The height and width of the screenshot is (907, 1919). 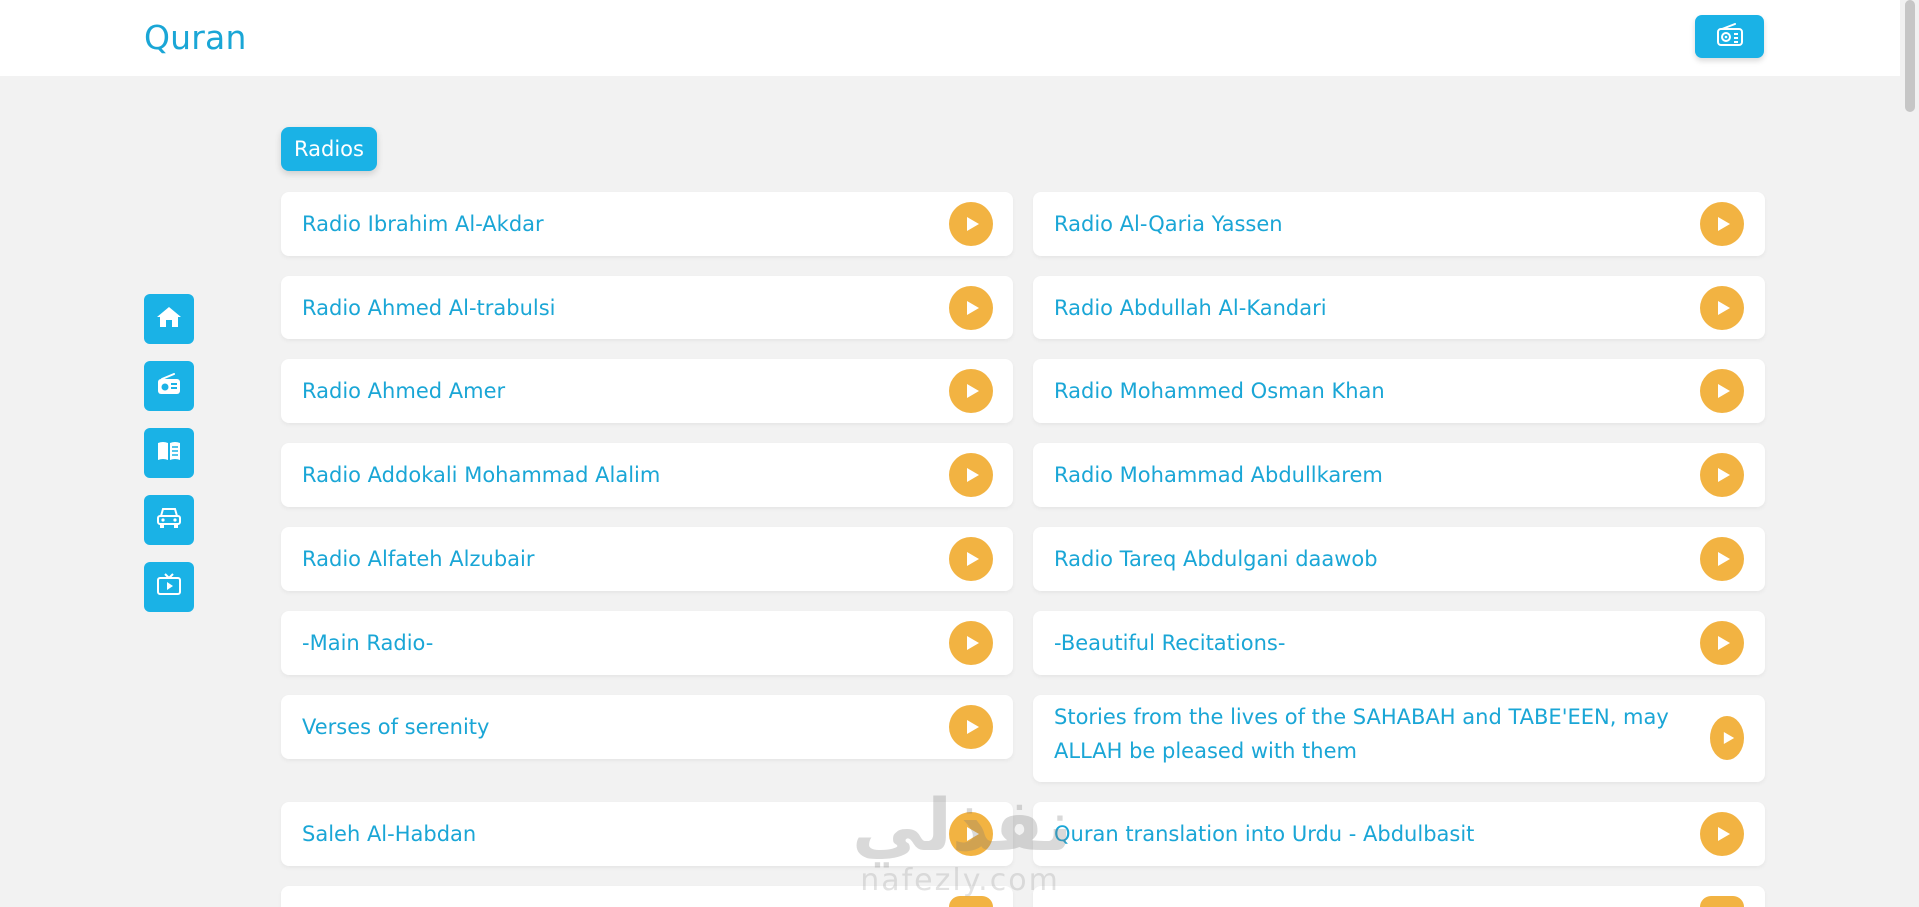 What do you see at coordinates (1910, 56) in the screenshot?
I see `scrollbar-thumb` at bounding box center [1910, 56].